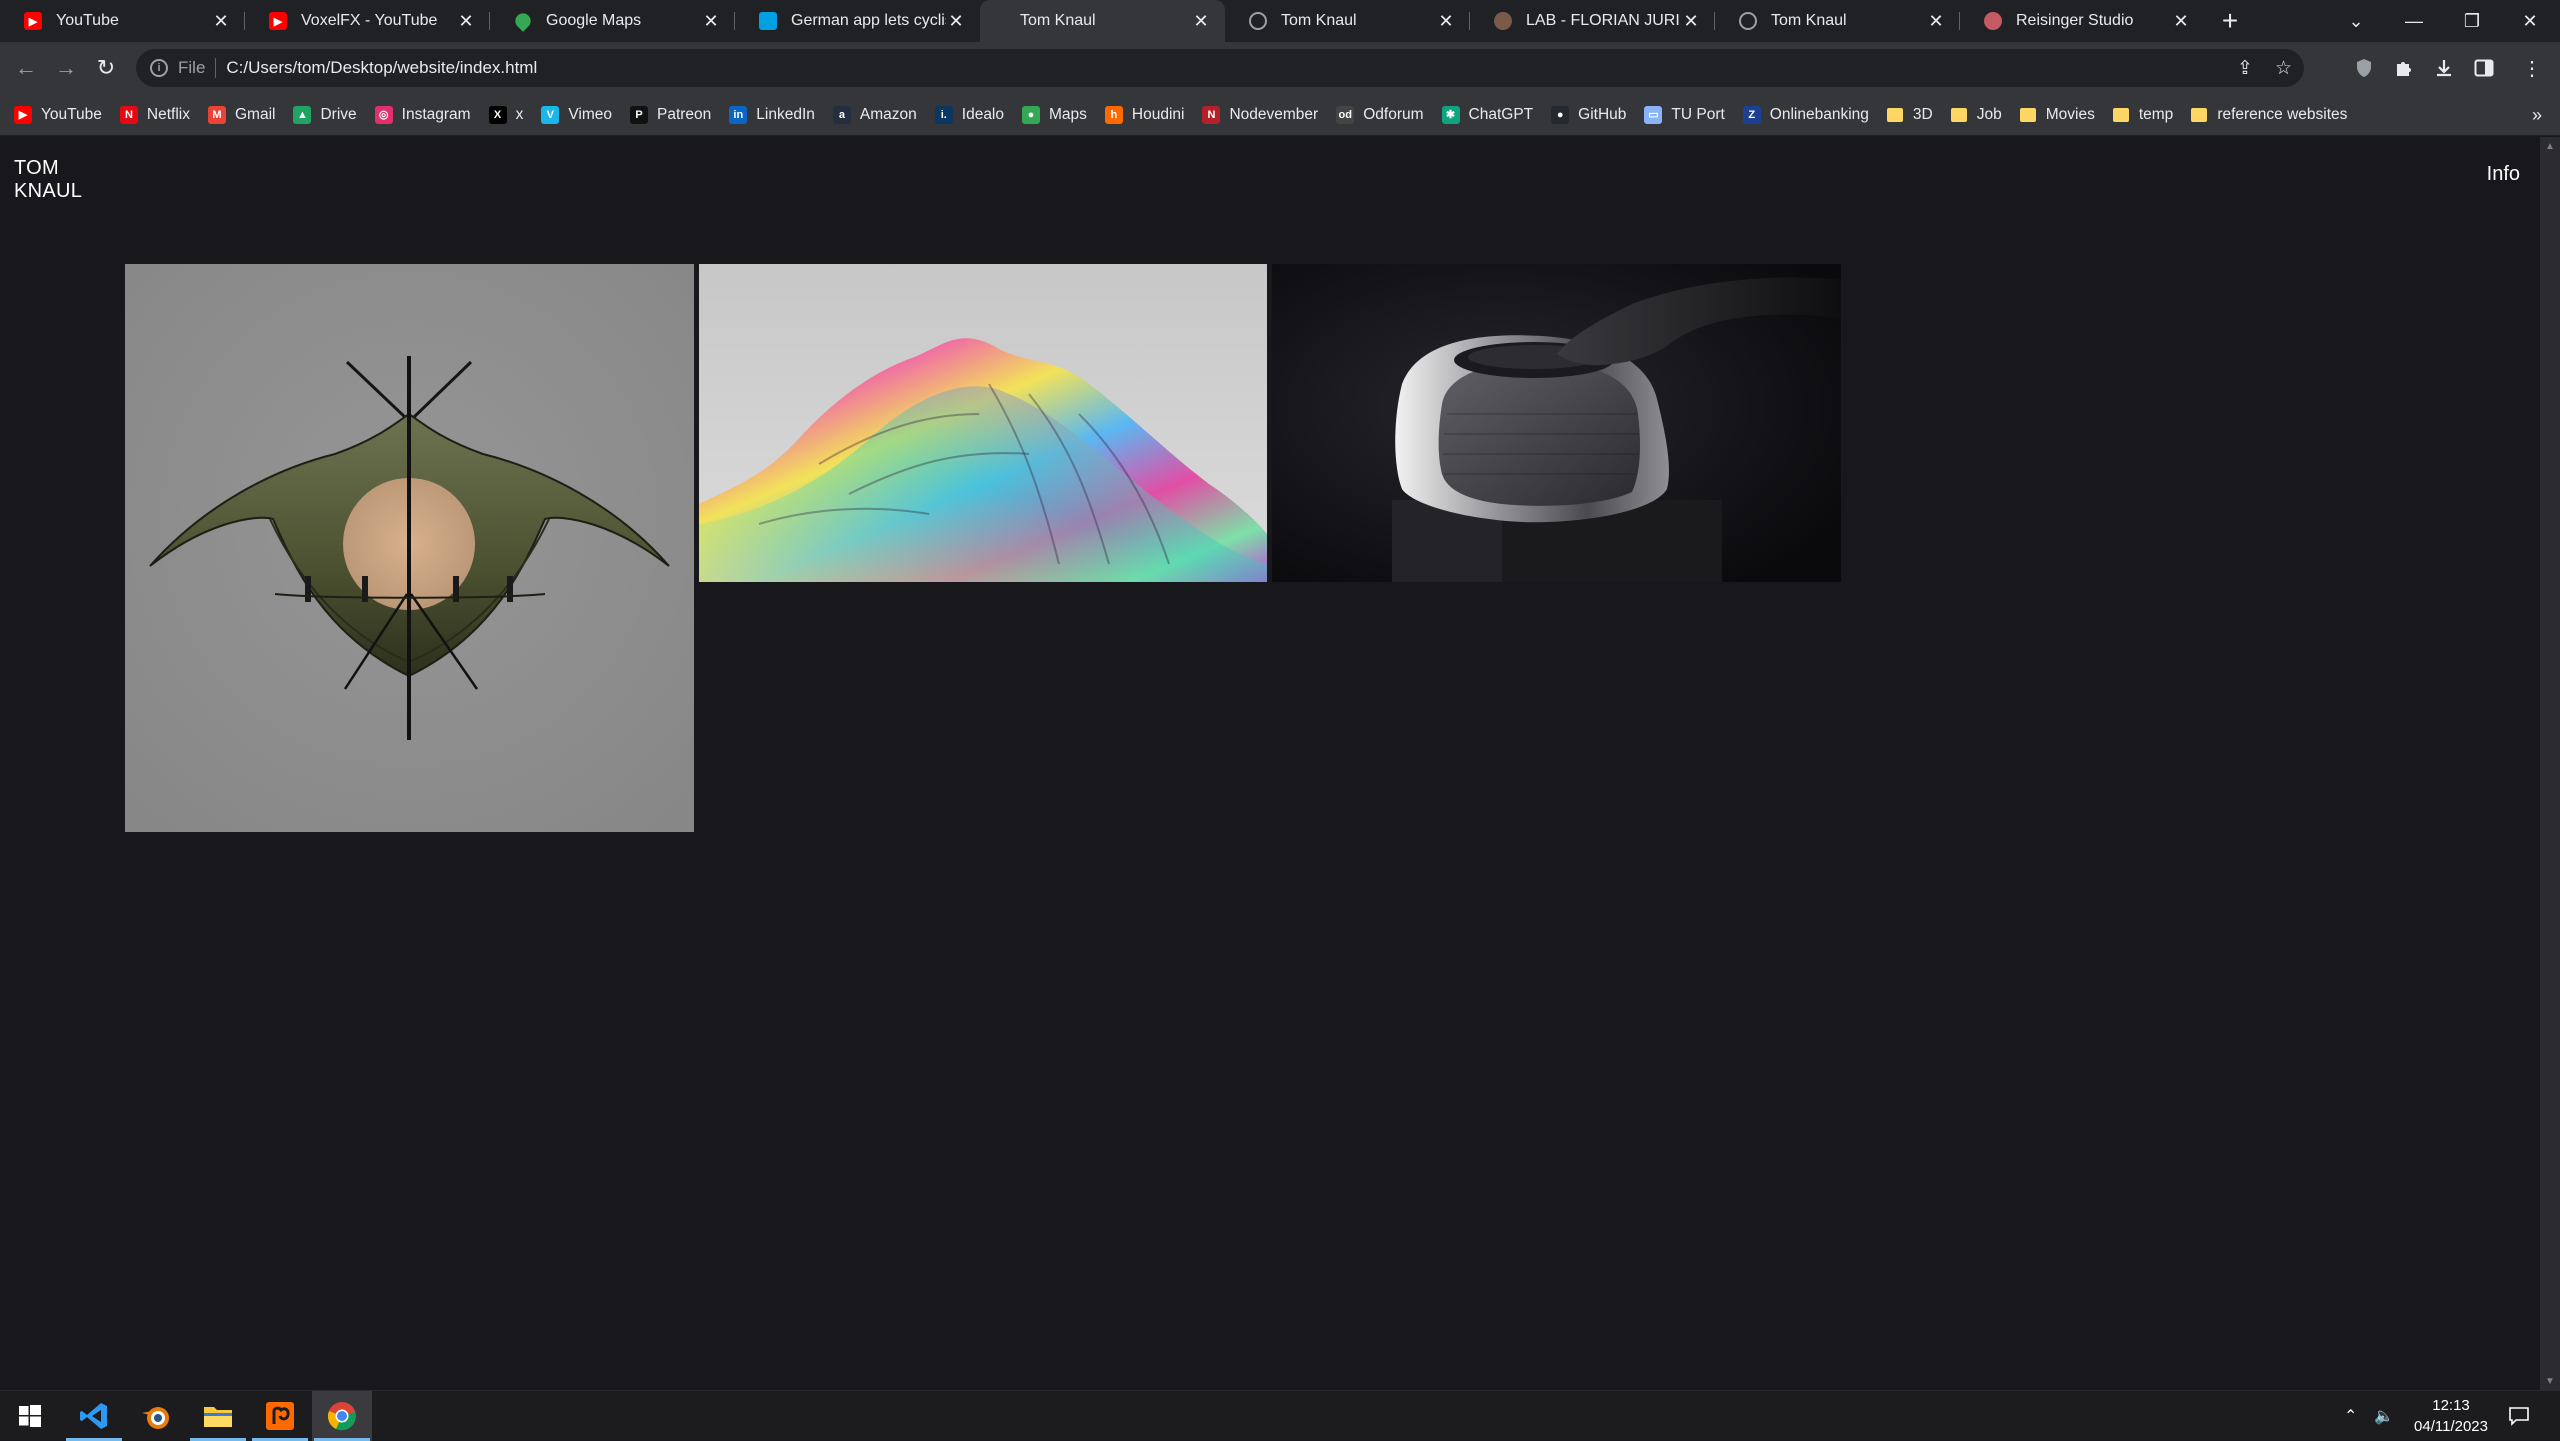  What do you see at coordinates (156, 1416) in the screenshot?
I see `blender-icon` at bounding box center [156, 1416].